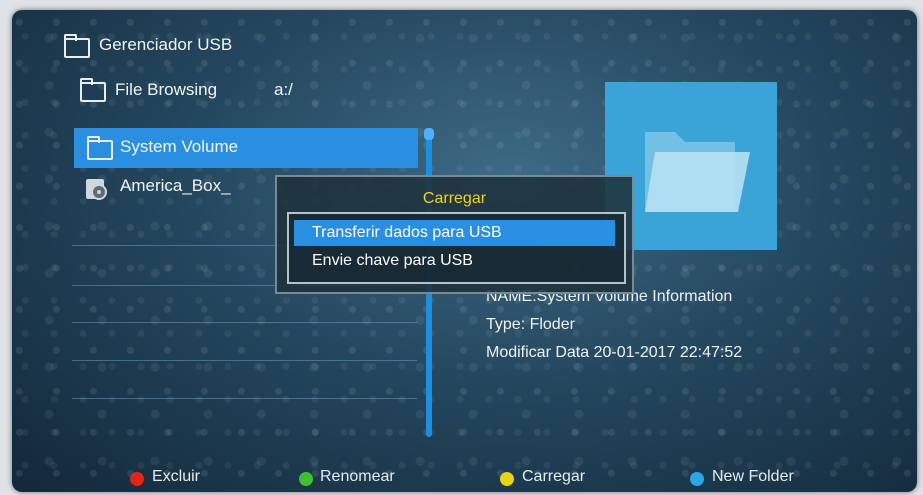  I want to click on info-type: Type: Floder, so click(530, 324).